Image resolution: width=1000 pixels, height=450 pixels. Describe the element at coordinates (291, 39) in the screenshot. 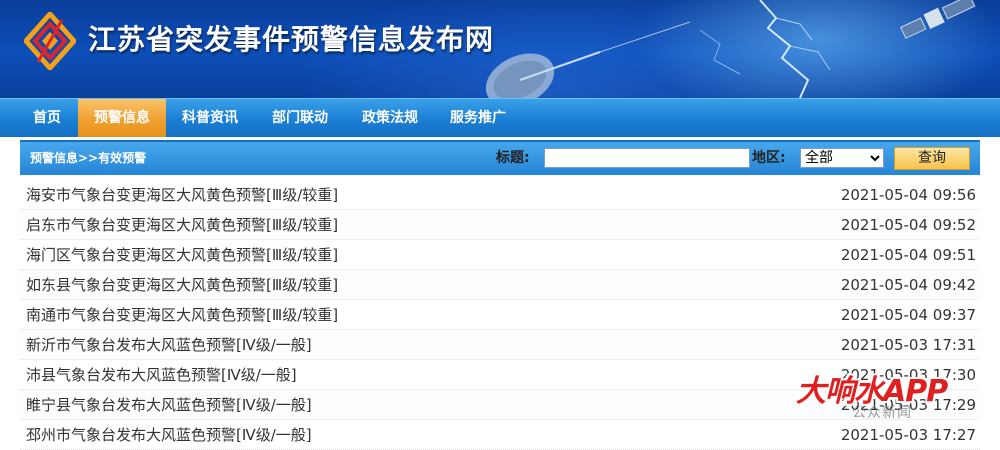

I see `site-title: 江苏省突发事件预警信息发布网` at that location.